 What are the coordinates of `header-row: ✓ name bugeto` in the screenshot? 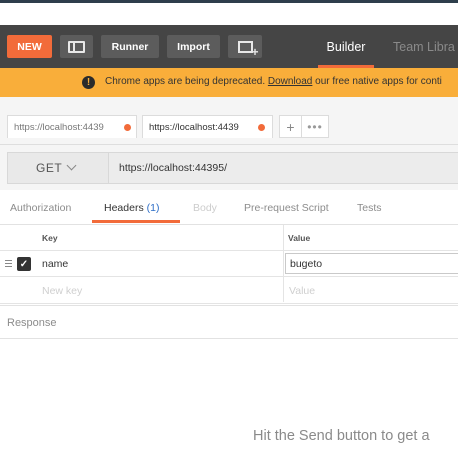 It's located at (229, 264).